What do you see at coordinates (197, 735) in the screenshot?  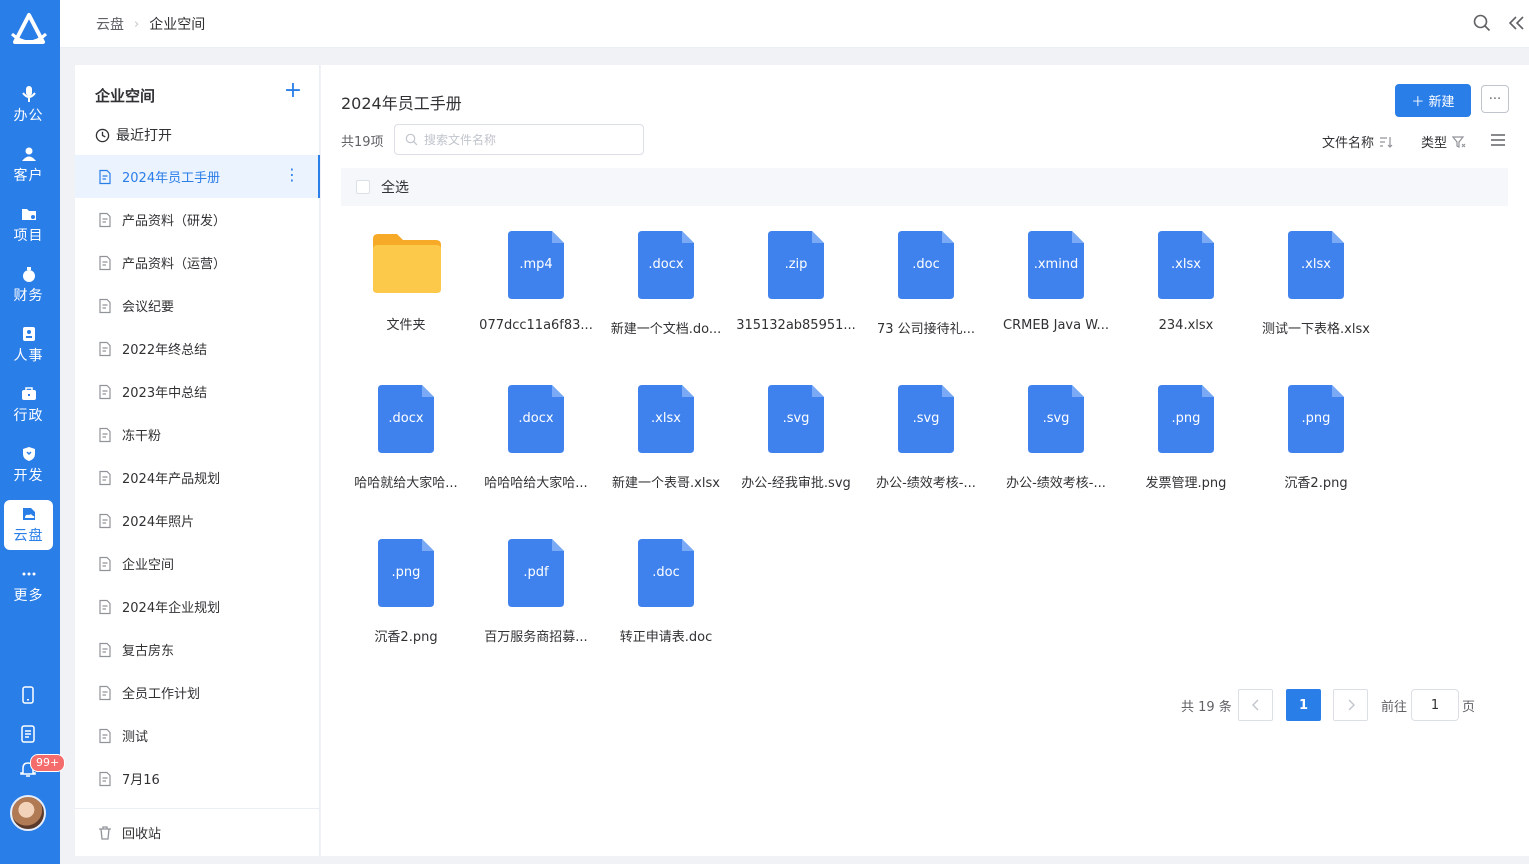 I see `sidebar-folder-item: 测试` at bounding box center [197, 735].